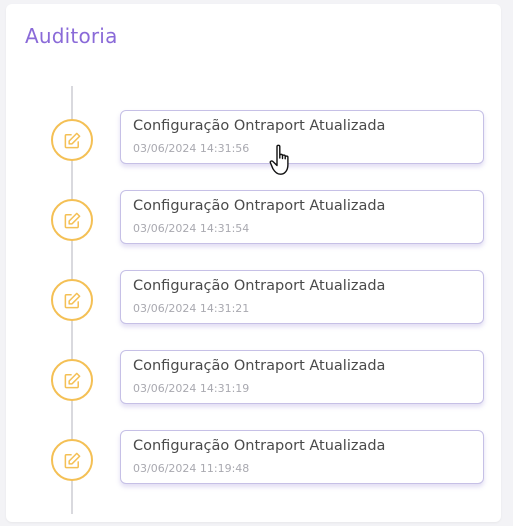  What do you see at coordinates (279, 159) in the screenshot?
I see `hand-pointer-icon` at bounding box center [279, 159].